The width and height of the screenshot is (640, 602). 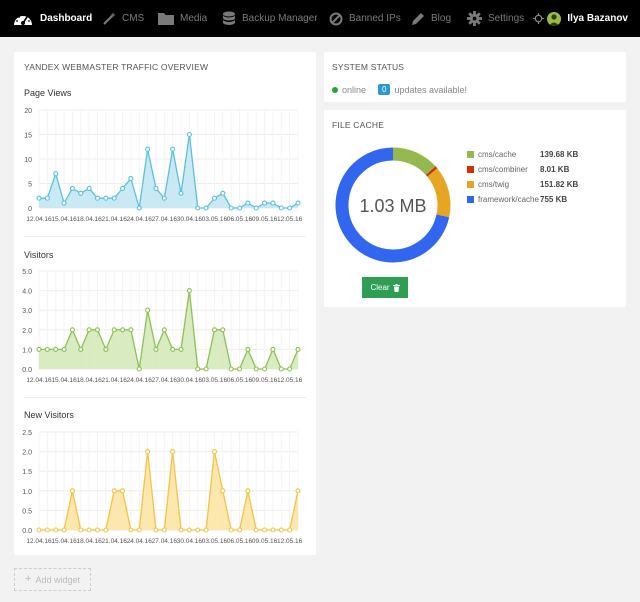 I want to click on x-tick-label: 12.04.16, so click(x=39, y=219).